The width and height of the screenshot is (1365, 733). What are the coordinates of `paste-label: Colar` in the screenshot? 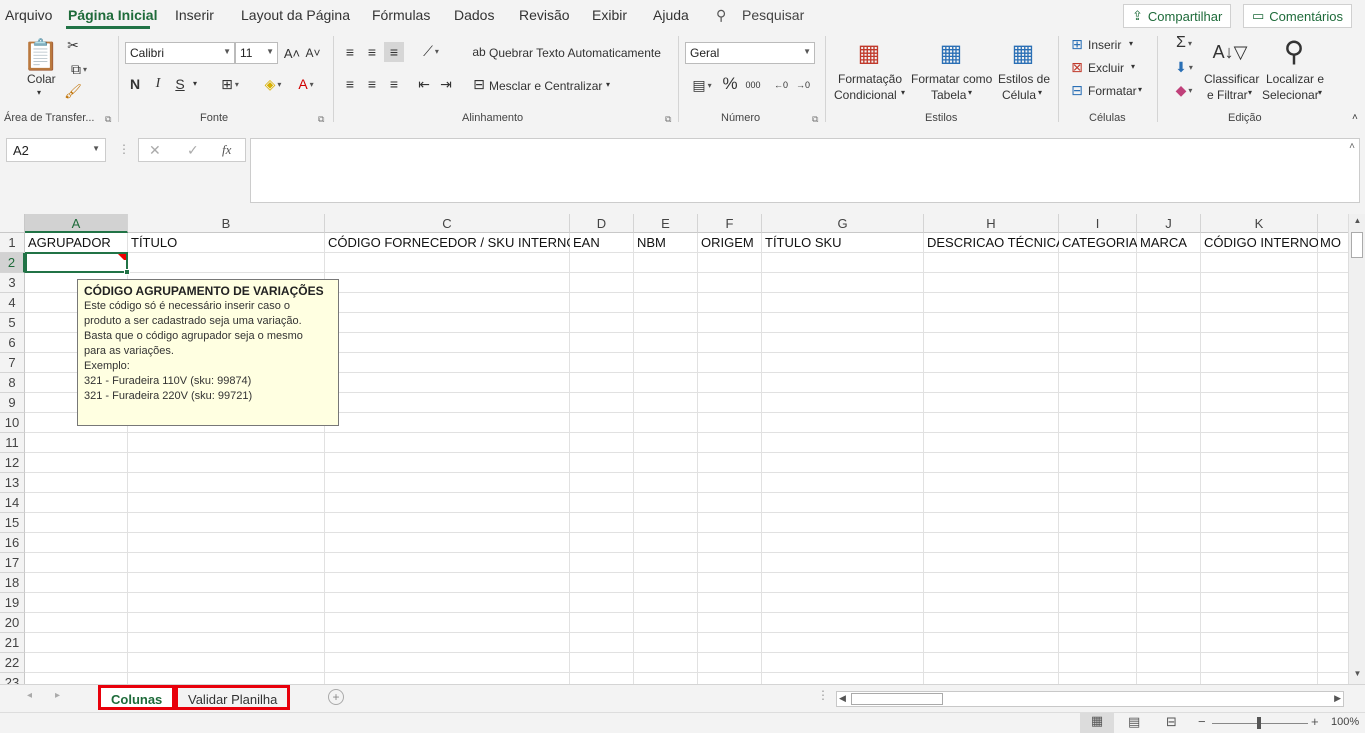 It's located at (41, 79).